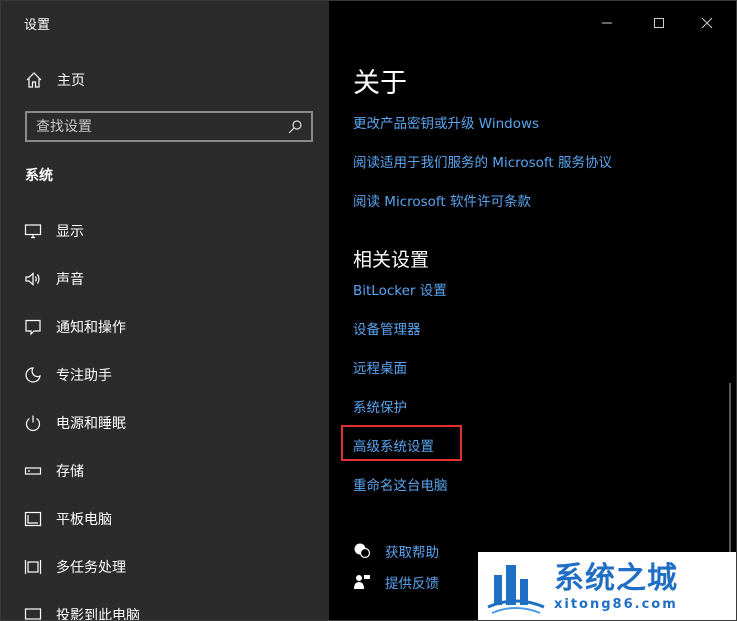 The height and width of the screenshot is (621, 737). I want to click on moon-icon, so click(33, 375).